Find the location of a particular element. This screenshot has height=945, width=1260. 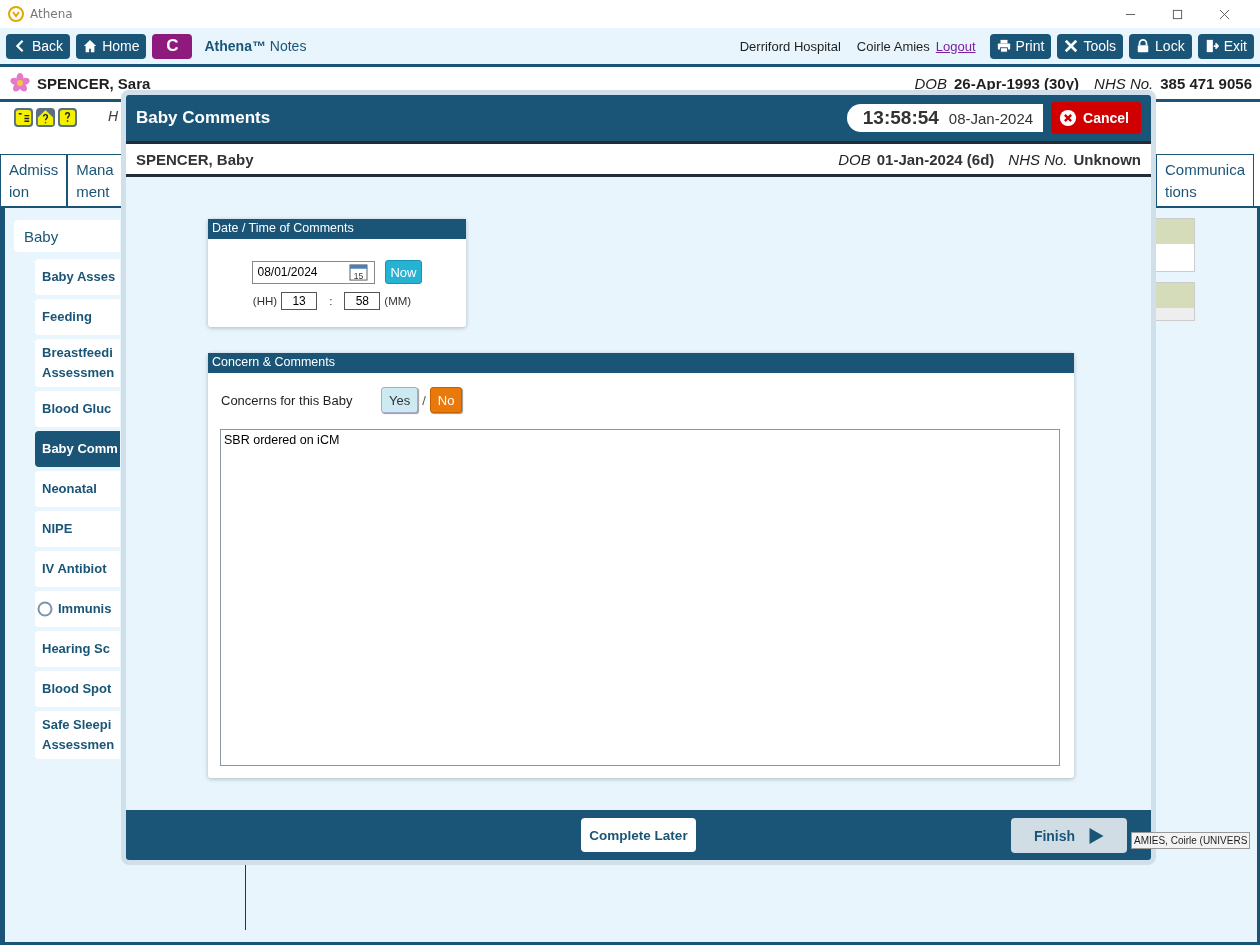

app-logo-icon is located at coordinates (16, 14).